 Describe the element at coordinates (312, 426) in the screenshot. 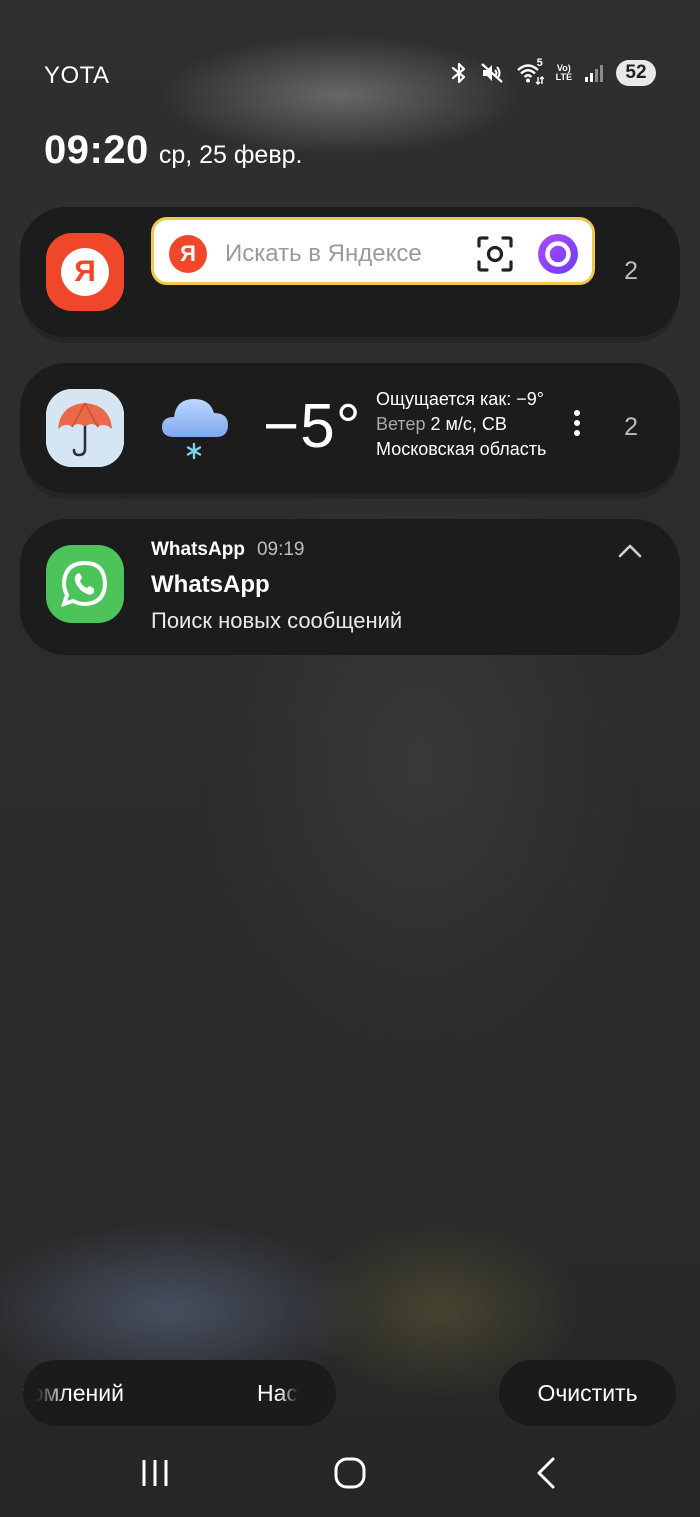

I see `temperature: −5°` at that location.